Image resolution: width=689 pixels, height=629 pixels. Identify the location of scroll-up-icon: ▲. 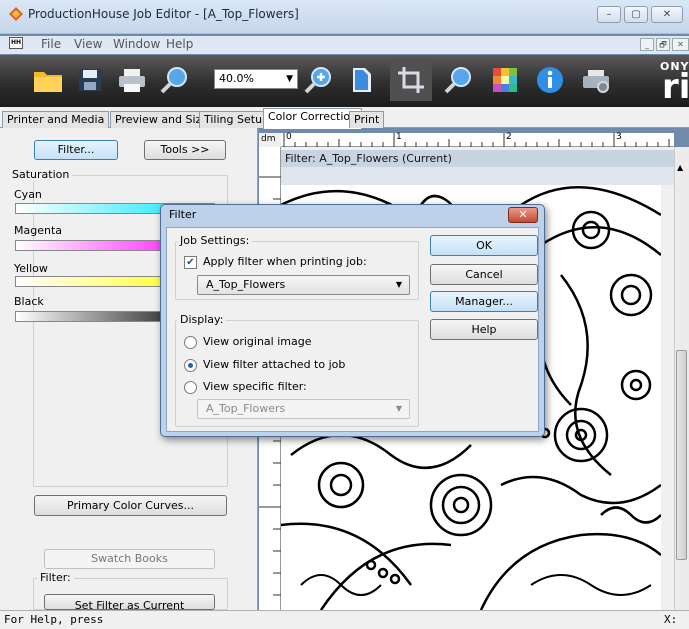
(680, 167).